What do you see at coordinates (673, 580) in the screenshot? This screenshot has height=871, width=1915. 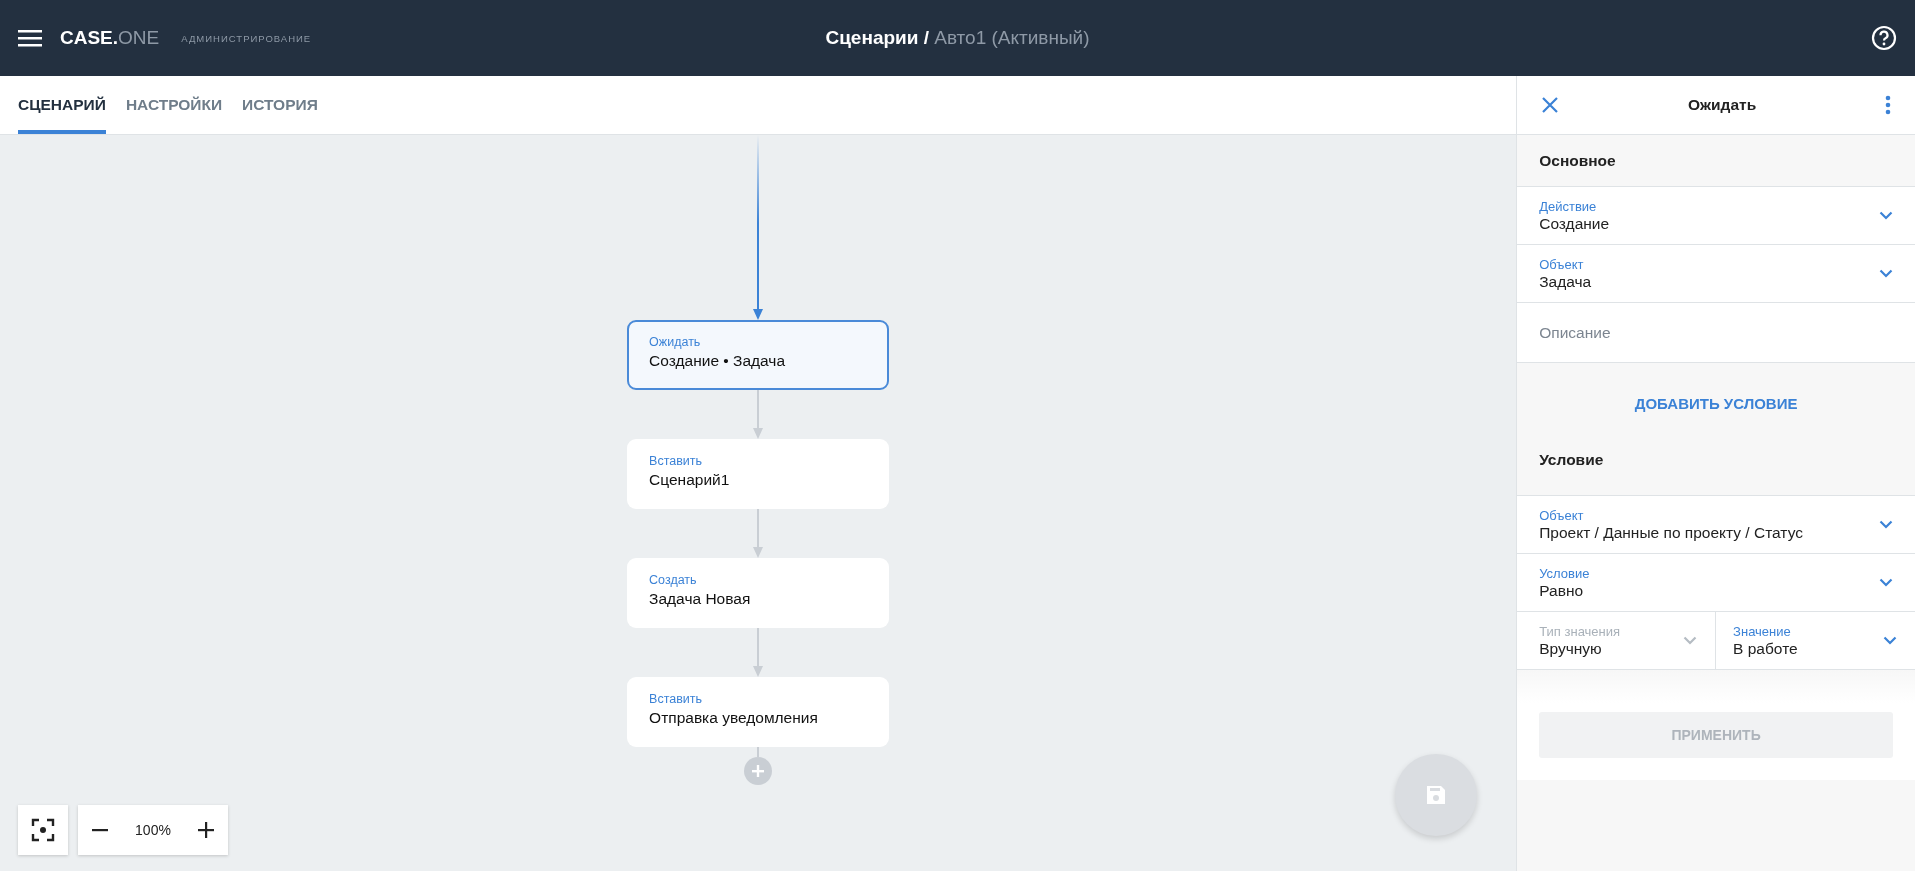 I see `node-type: Создать` at bounding box center [673, 580].